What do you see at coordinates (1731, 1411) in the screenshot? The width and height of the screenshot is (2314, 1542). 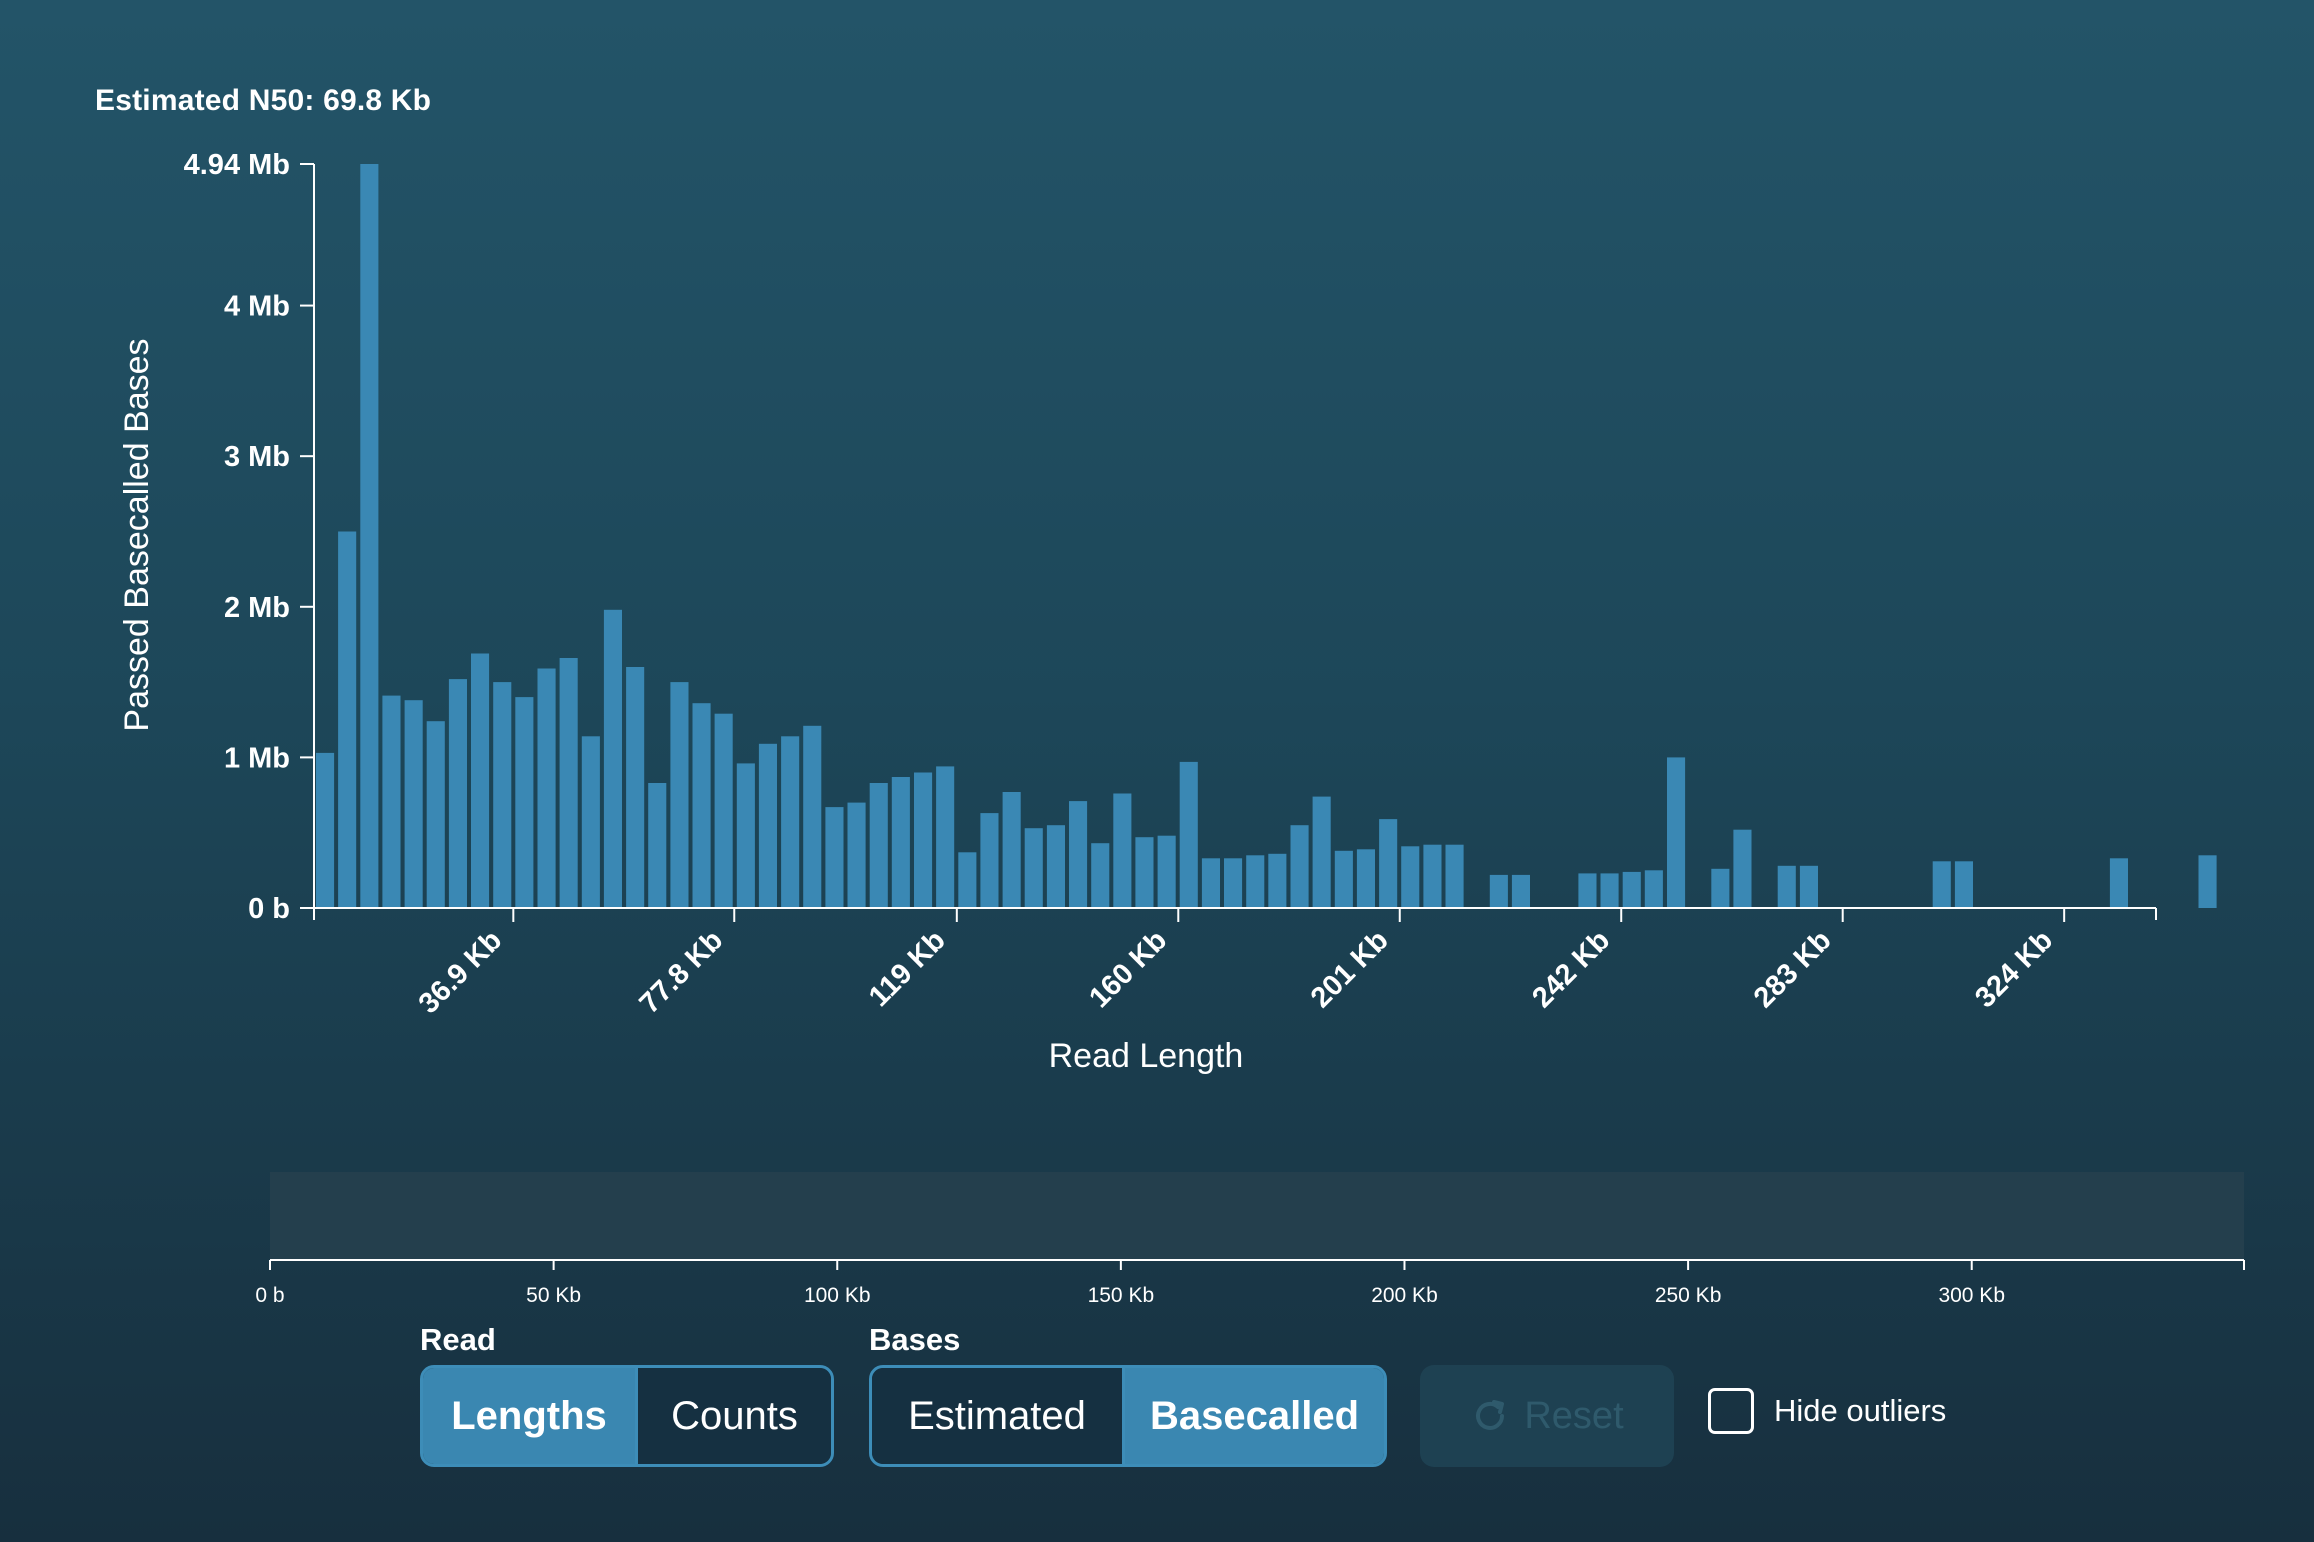 I see `hide-outliers-checkbox` at bounding box center [1731, 1411].